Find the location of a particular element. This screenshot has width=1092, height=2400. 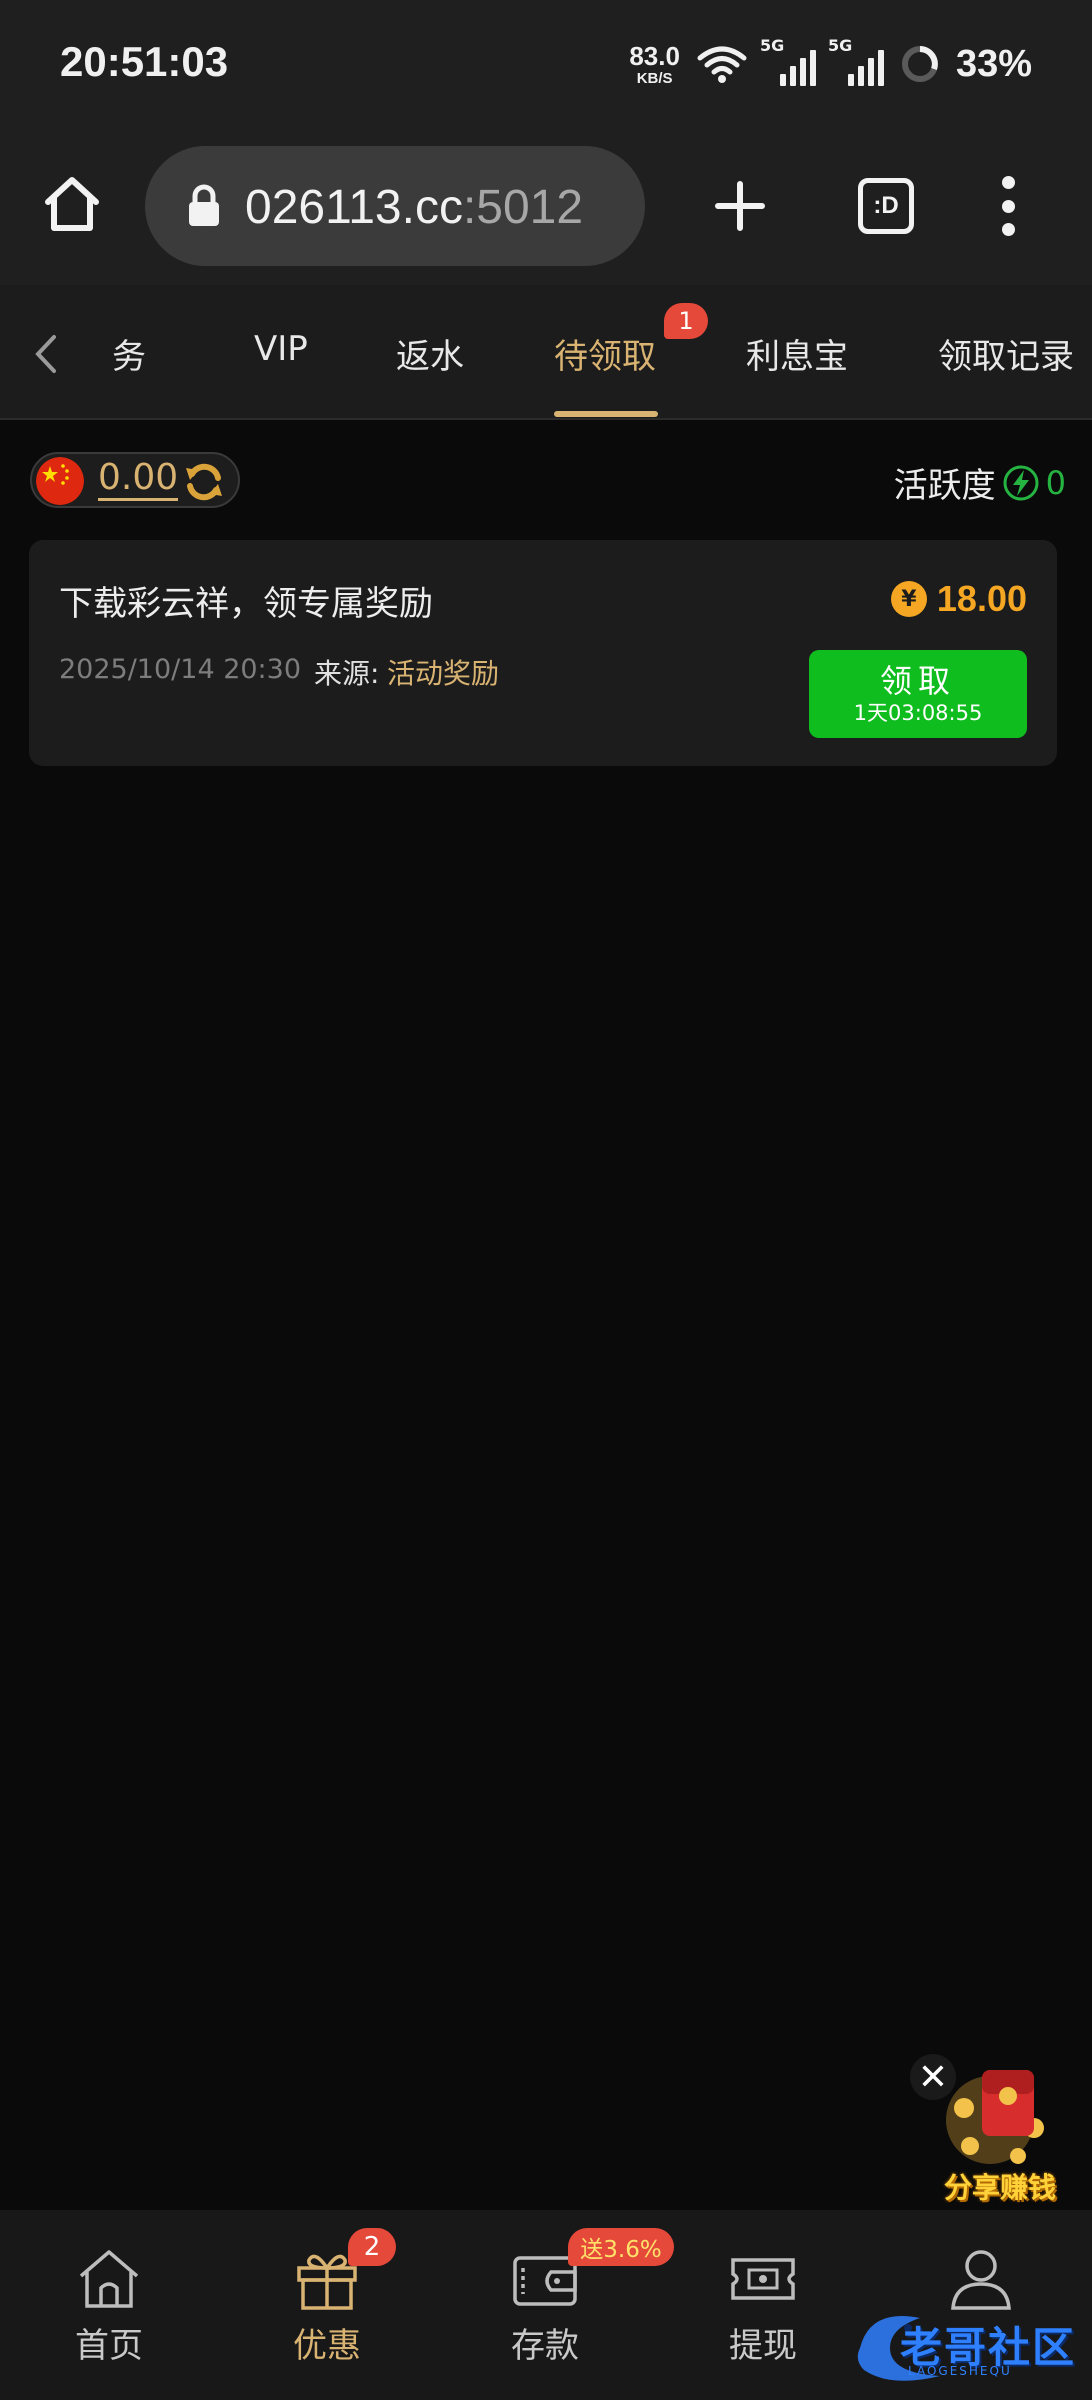

refresh-icon is located at coordinates (204, 482).